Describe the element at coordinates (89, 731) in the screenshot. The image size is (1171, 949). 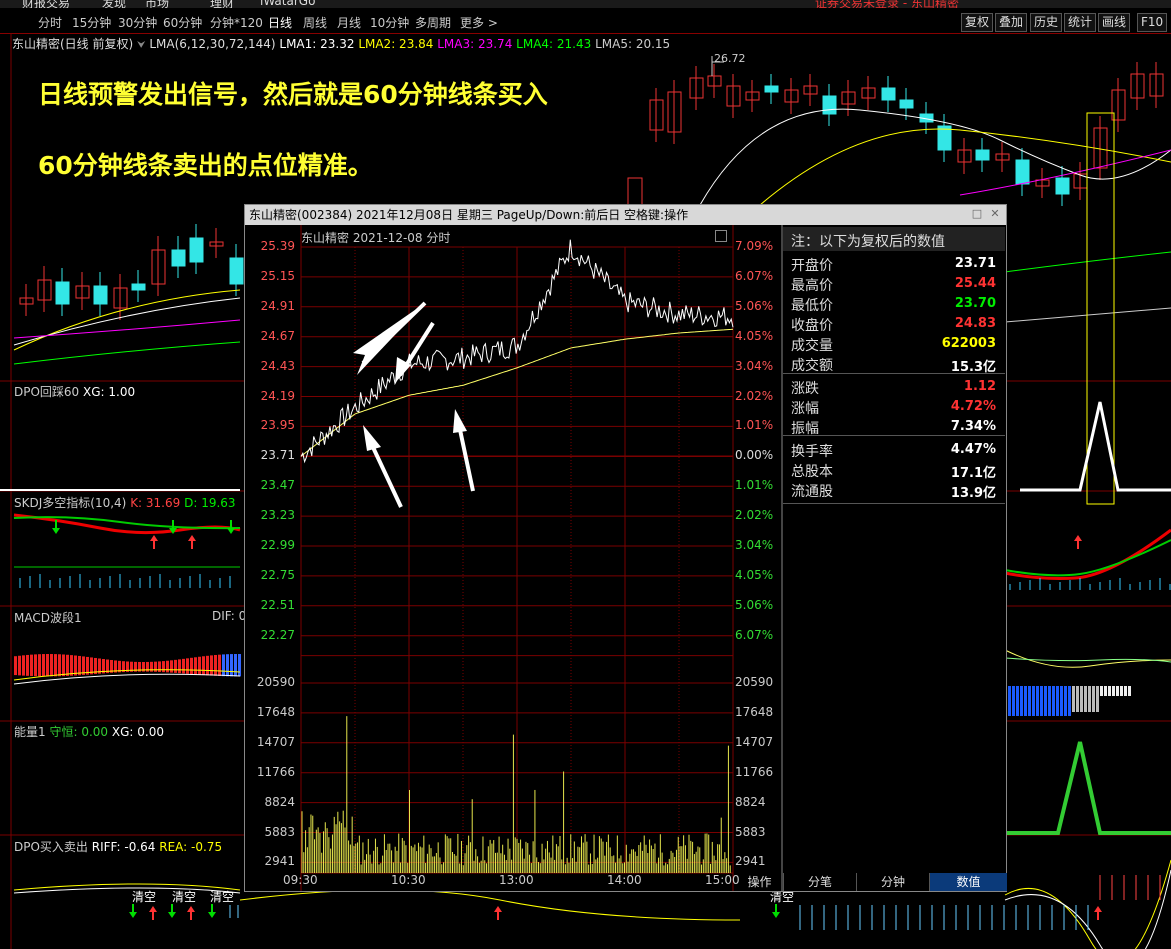
I see `energy-panel-label: 能量1 守恒: 0.00 XG: 0.00` at that location.